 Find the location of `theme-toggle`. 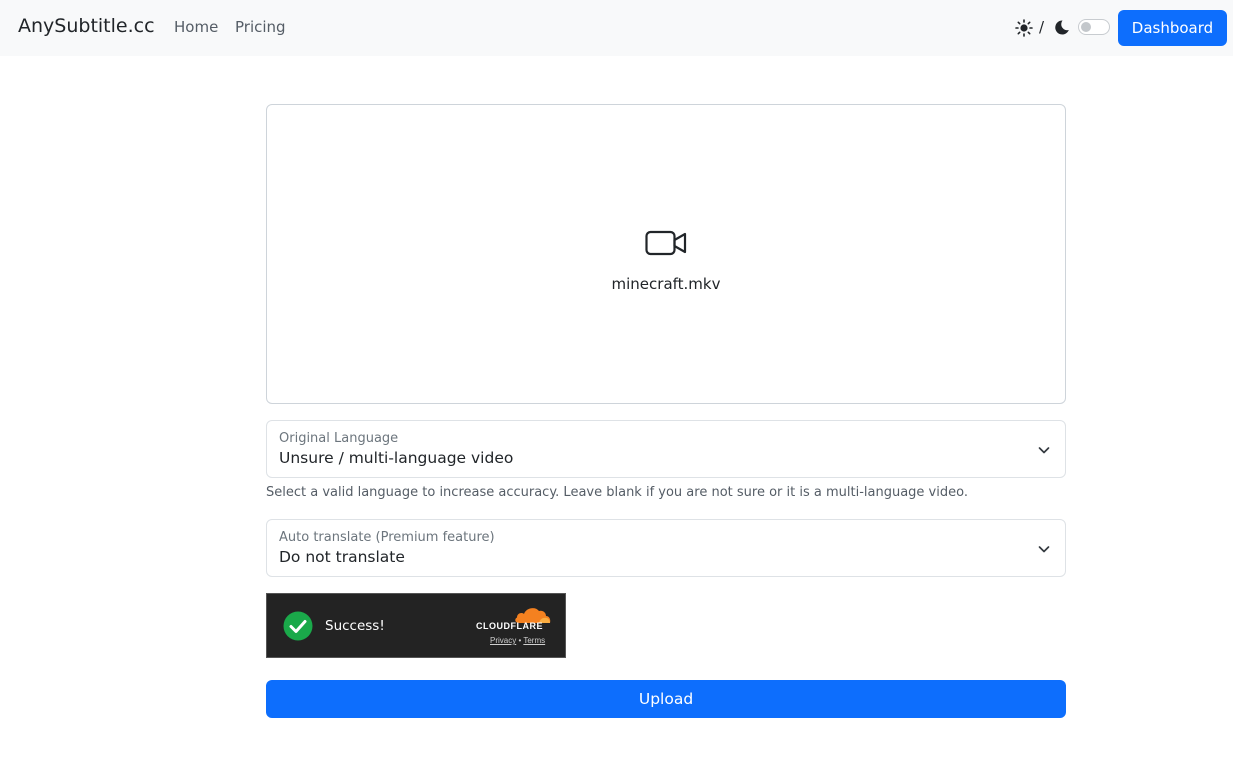

theme-toggle is located at coordinates (1094, 27).